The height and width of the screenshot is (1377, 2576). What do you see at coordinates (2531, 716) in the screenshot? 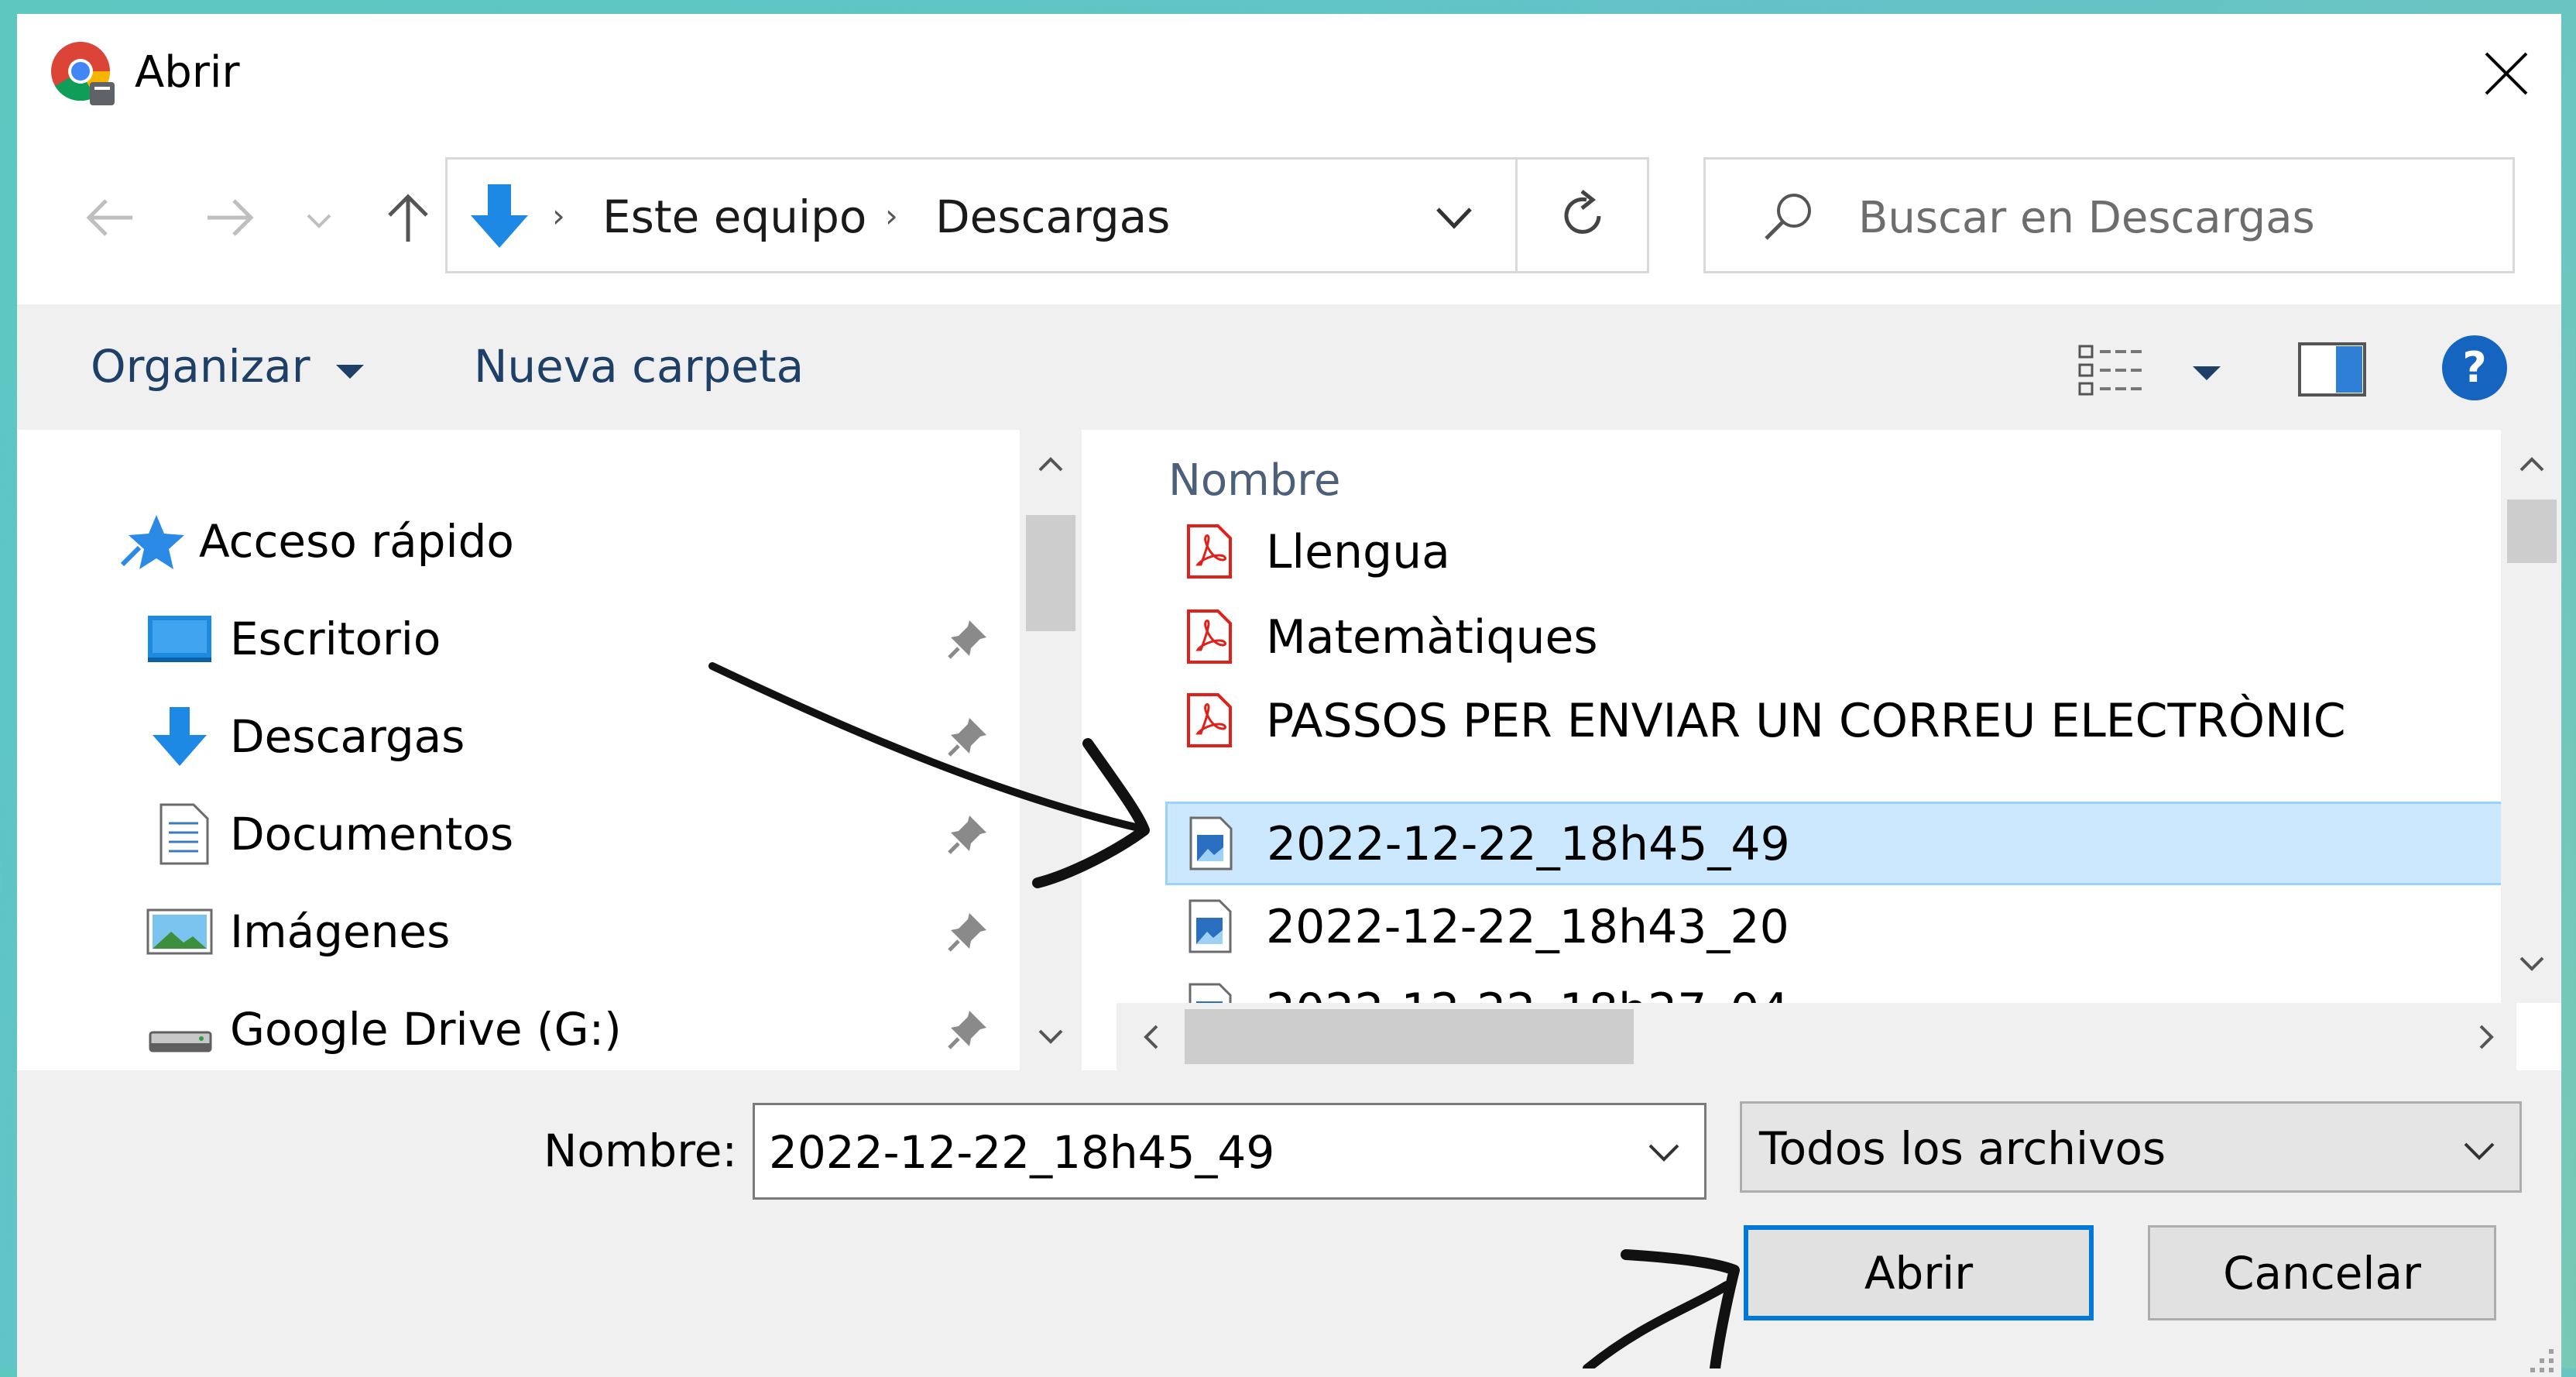
I see `file-list-vertical-scrollbar` at bounding box center [2531, 716].